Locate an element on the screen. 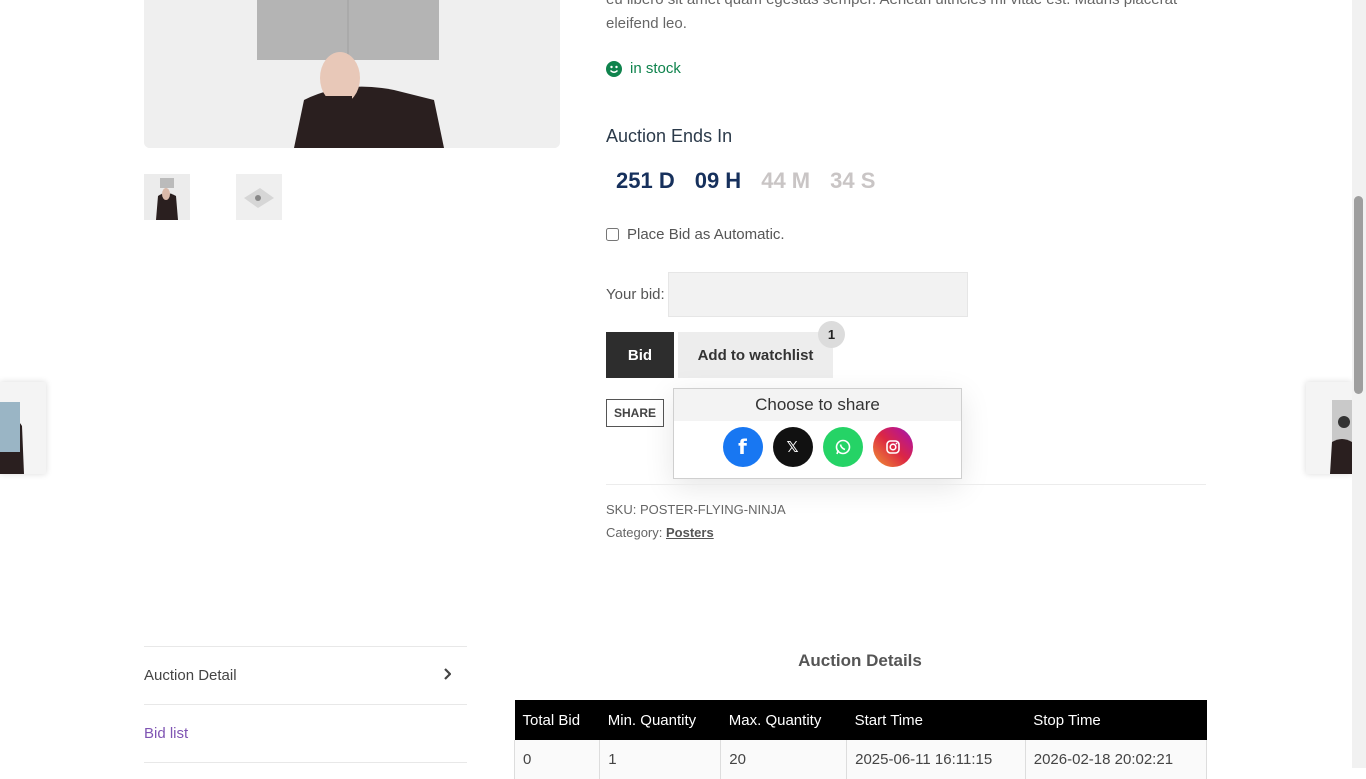 This screenshot has height=779, width=1366. category-meta: Category: Posters is located at coordinates (660, 532).